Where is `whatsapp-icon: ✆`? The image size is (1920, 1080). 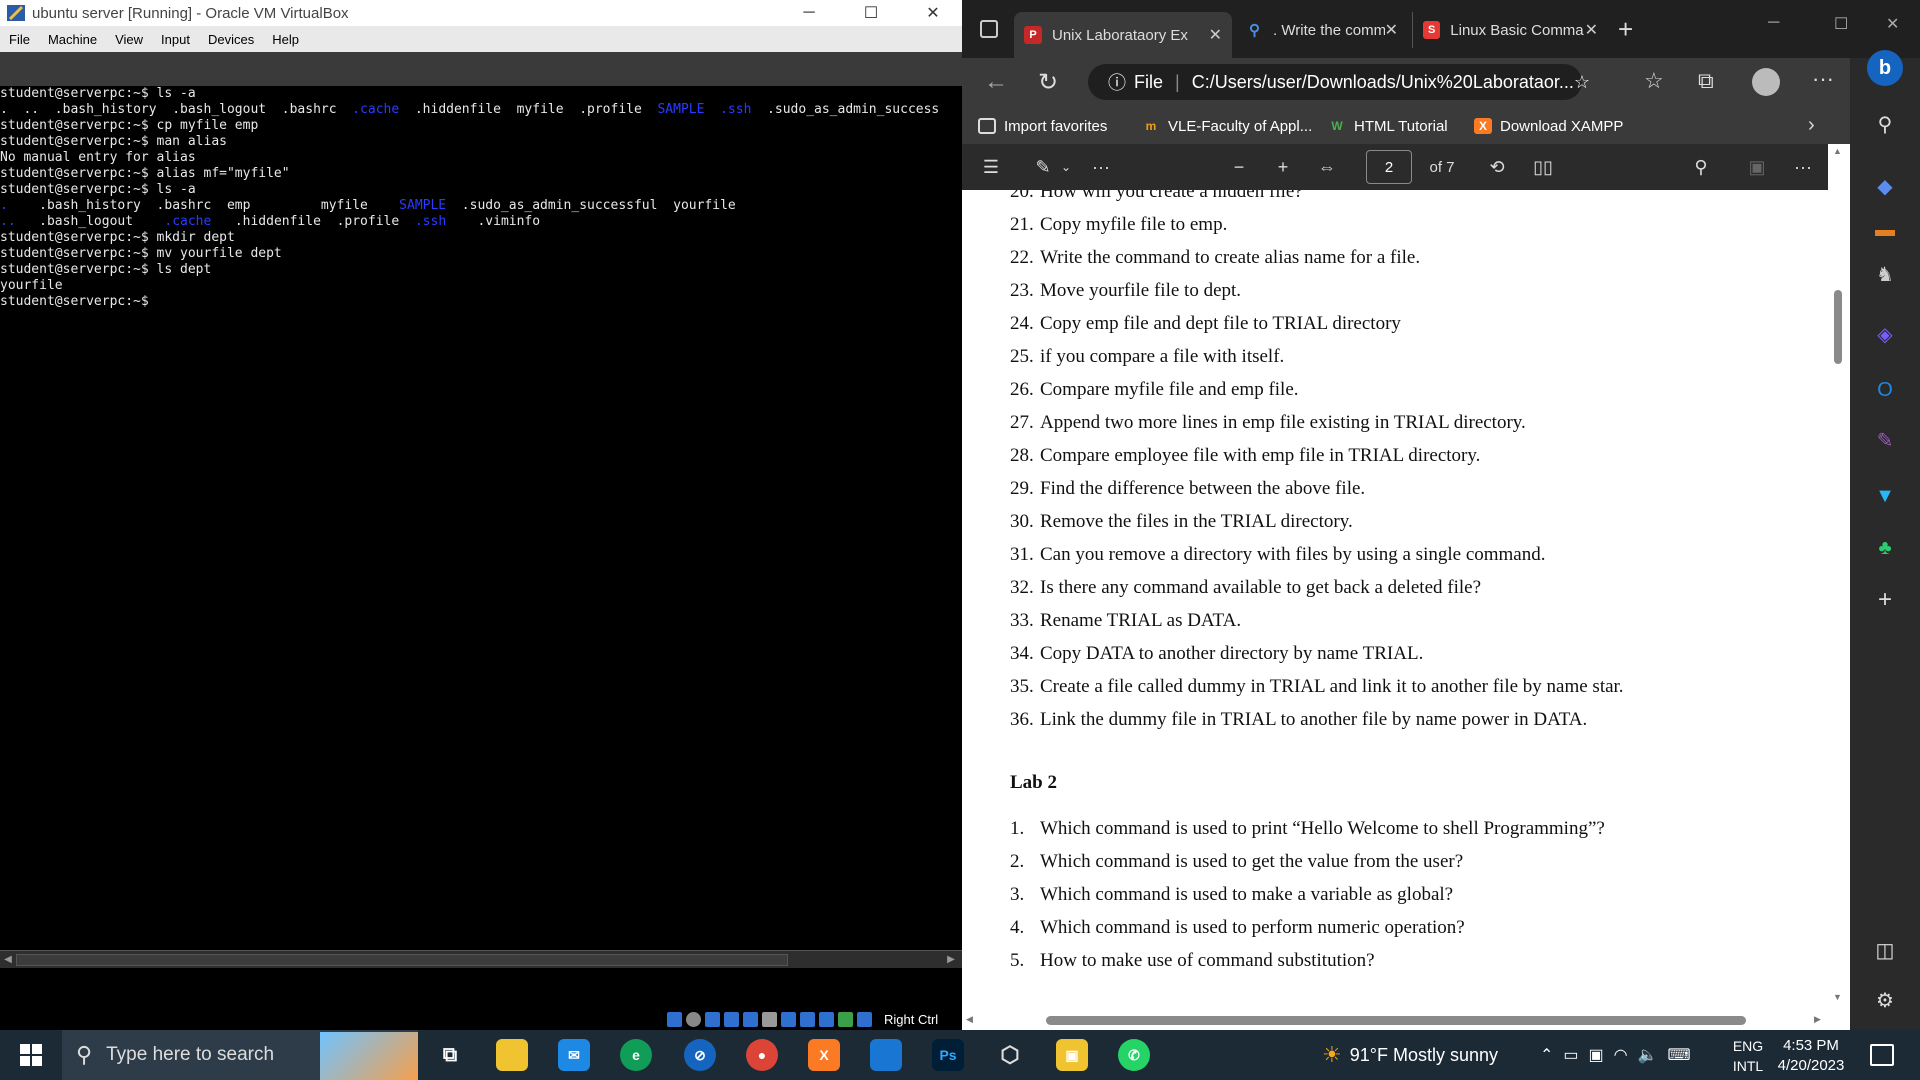
whatsapp-icon: ✆ is located at coordinates (1134, 1055).